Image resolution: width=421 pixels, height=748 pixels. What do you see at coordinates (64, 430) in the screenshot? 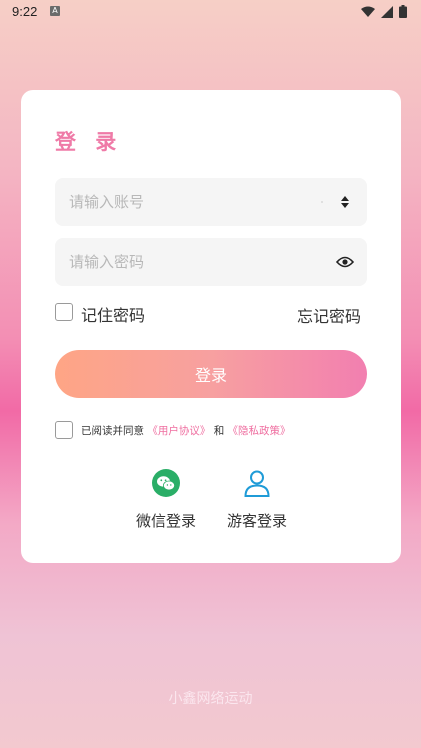
I see `agree-checkbox` at bounding box center [64, 430].